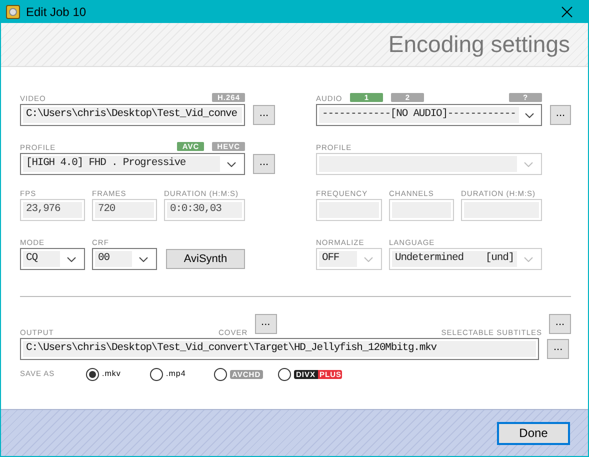 This screenshot has width=589, height=457. What do you see at coordinates (280, 349) in the screenshot?
I see `text-field: C:\Users\chris\Desktop\Test_Vid_convert\Target\HD_Jellyfish_120Mbitg.mkv` at bounding box center [280, 349].